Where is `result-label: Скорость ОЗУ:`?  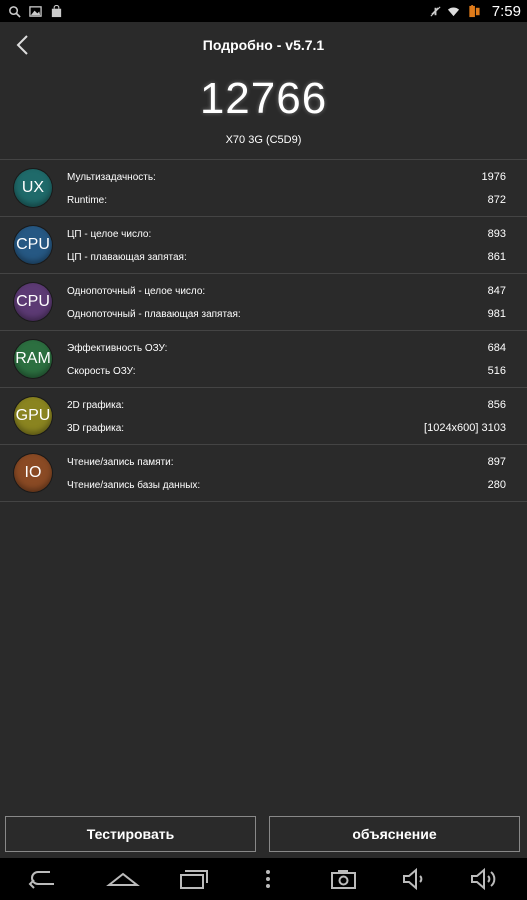 result-label: Скорость ОЗУ: is located at coordinates (101, 371).